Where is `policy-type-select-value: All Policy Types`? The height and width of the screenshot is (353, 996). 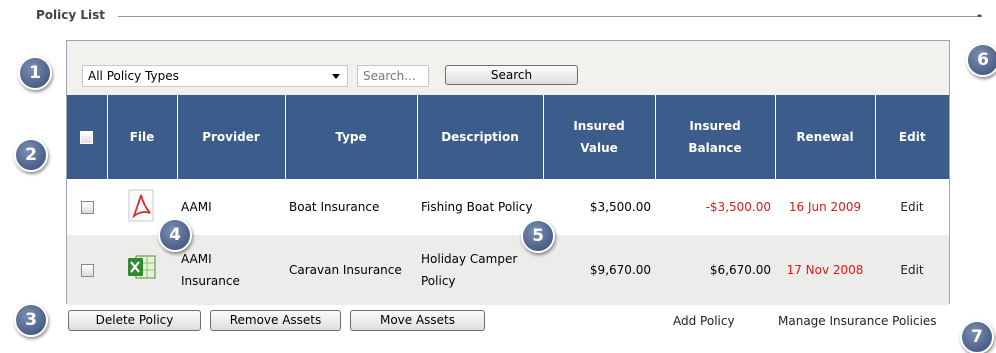 policy-type-select-value: All Policy Types is located at coordinates (133, 76).